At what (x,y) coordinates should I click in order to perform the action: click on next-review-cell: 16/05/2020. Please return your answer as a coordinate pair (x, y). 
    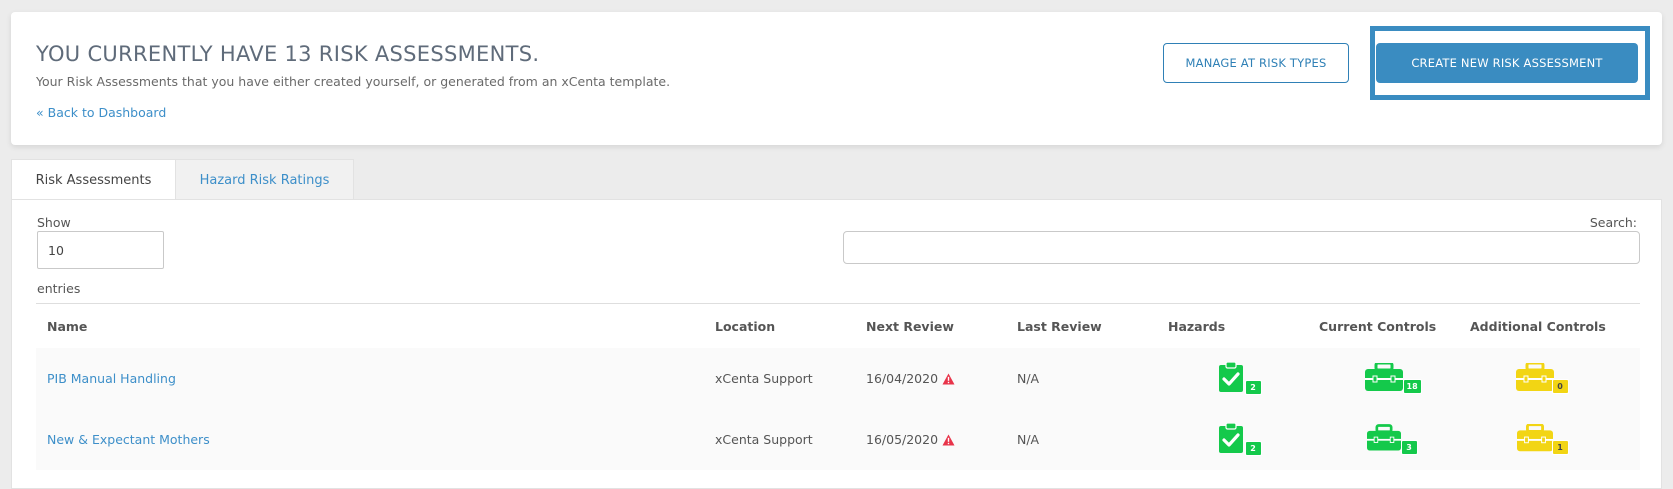
    Looking at the image, I should click on (930, 439).